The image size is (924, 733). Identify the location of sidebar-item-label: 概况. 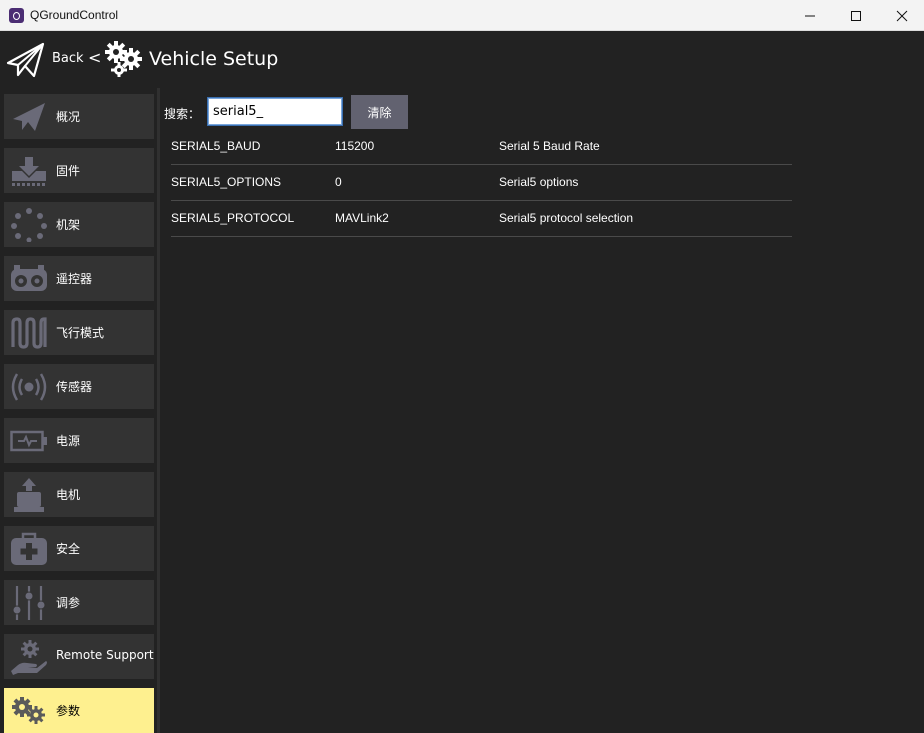
(68, 117).